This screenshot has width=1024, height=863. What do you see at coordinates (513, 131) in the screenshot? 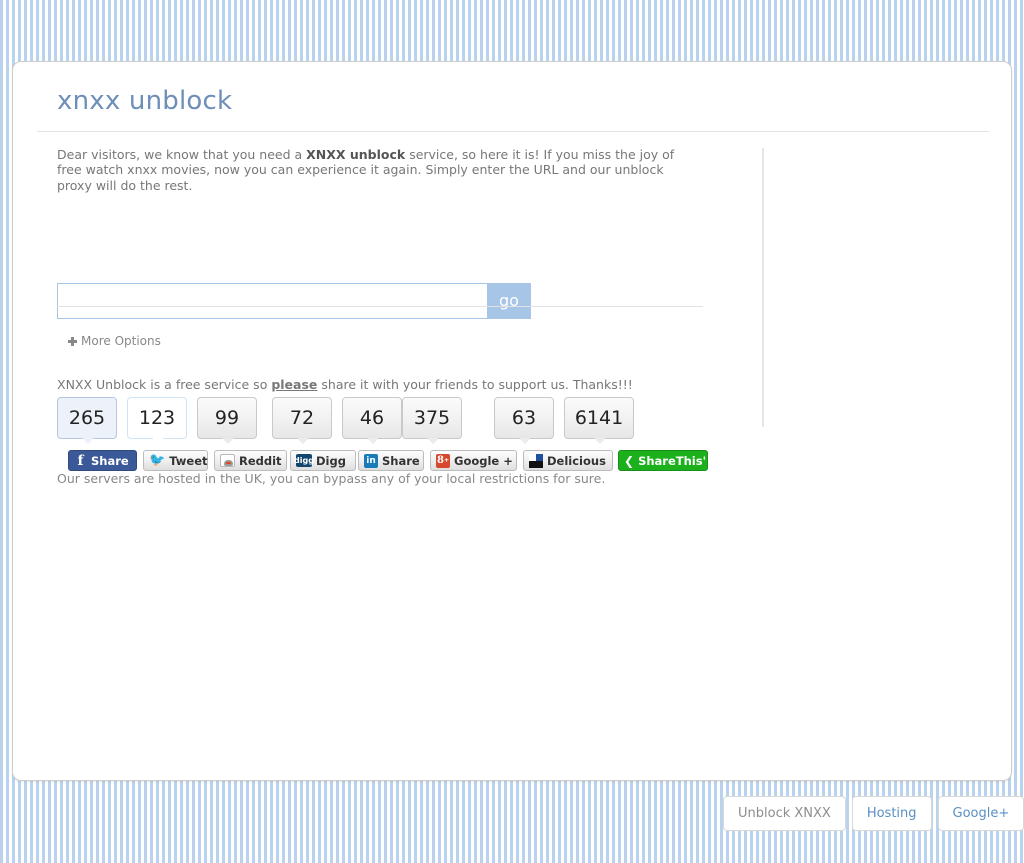
I see `title-divider` at bounding box center [513, 131].